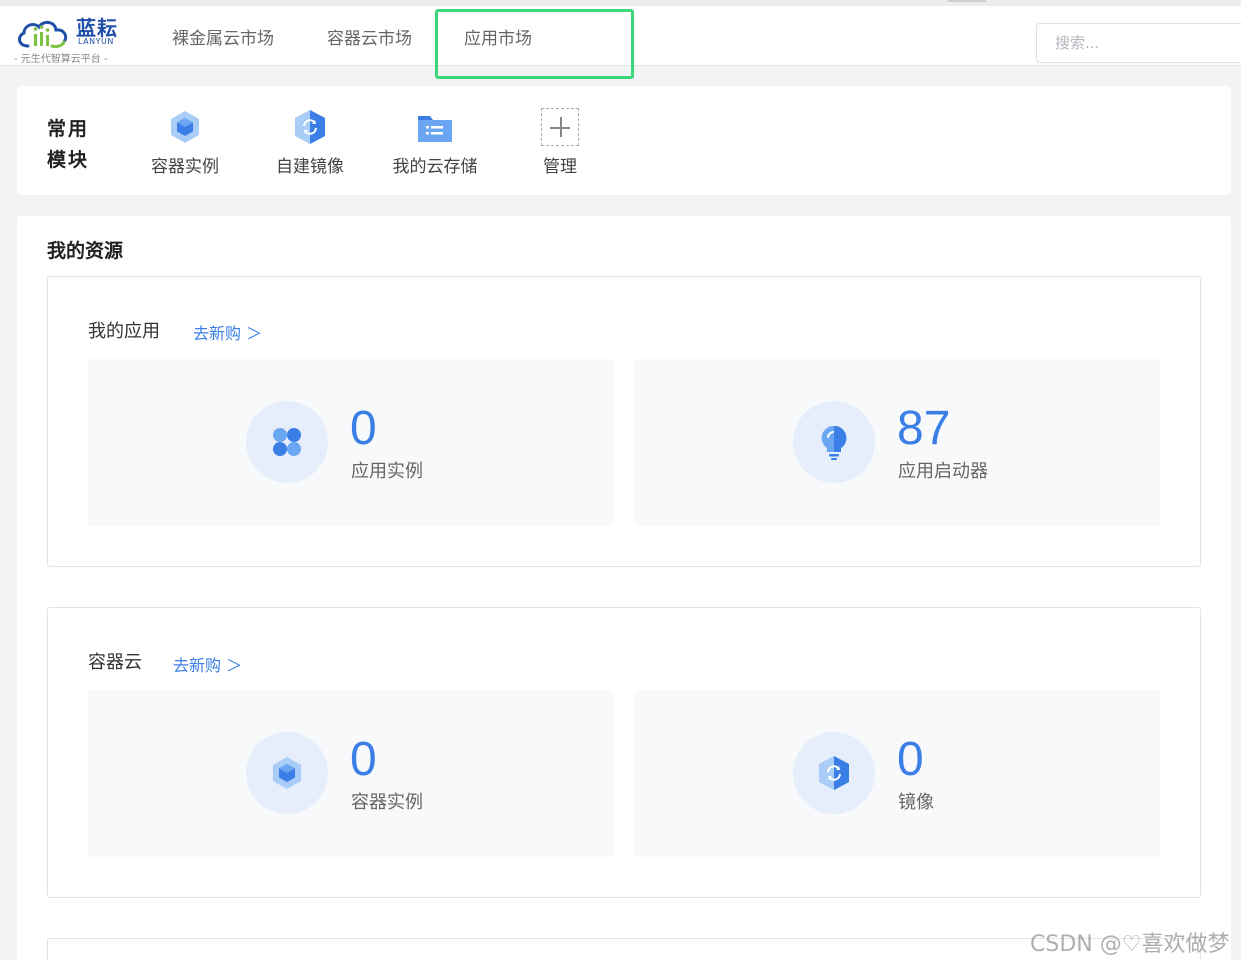  I want to click on stat-card-container-instances: 0 容器实例, so click(350, 773).